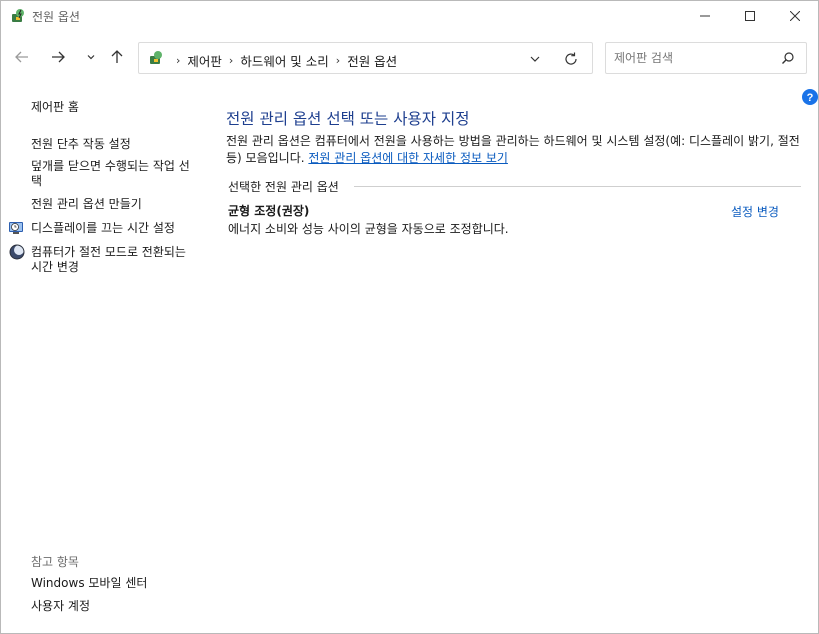 The width and height of the screenshot is (819, 634). I want to click on up-button, so click(117, 58).